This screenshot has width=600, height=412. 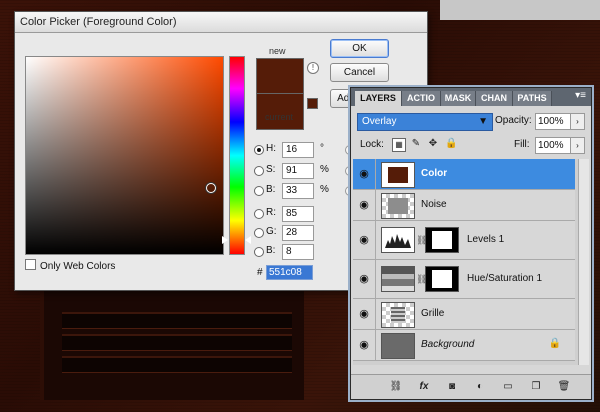 I want to click on red-label: R:, so click(x=271, y=212).